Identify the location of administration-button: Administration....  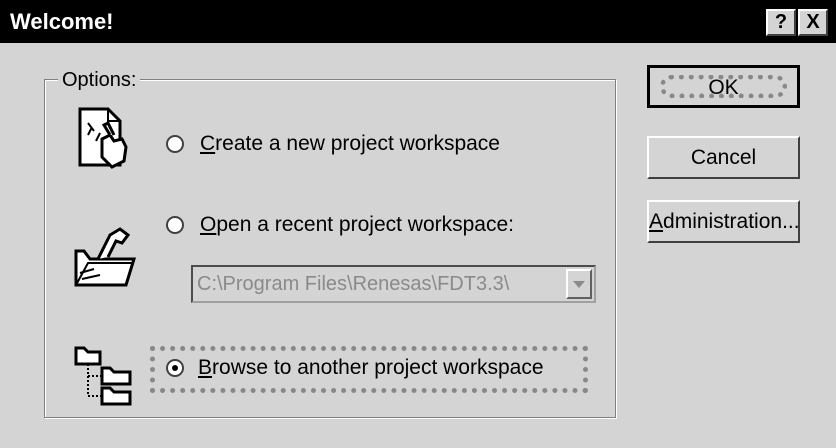
(723, 221).